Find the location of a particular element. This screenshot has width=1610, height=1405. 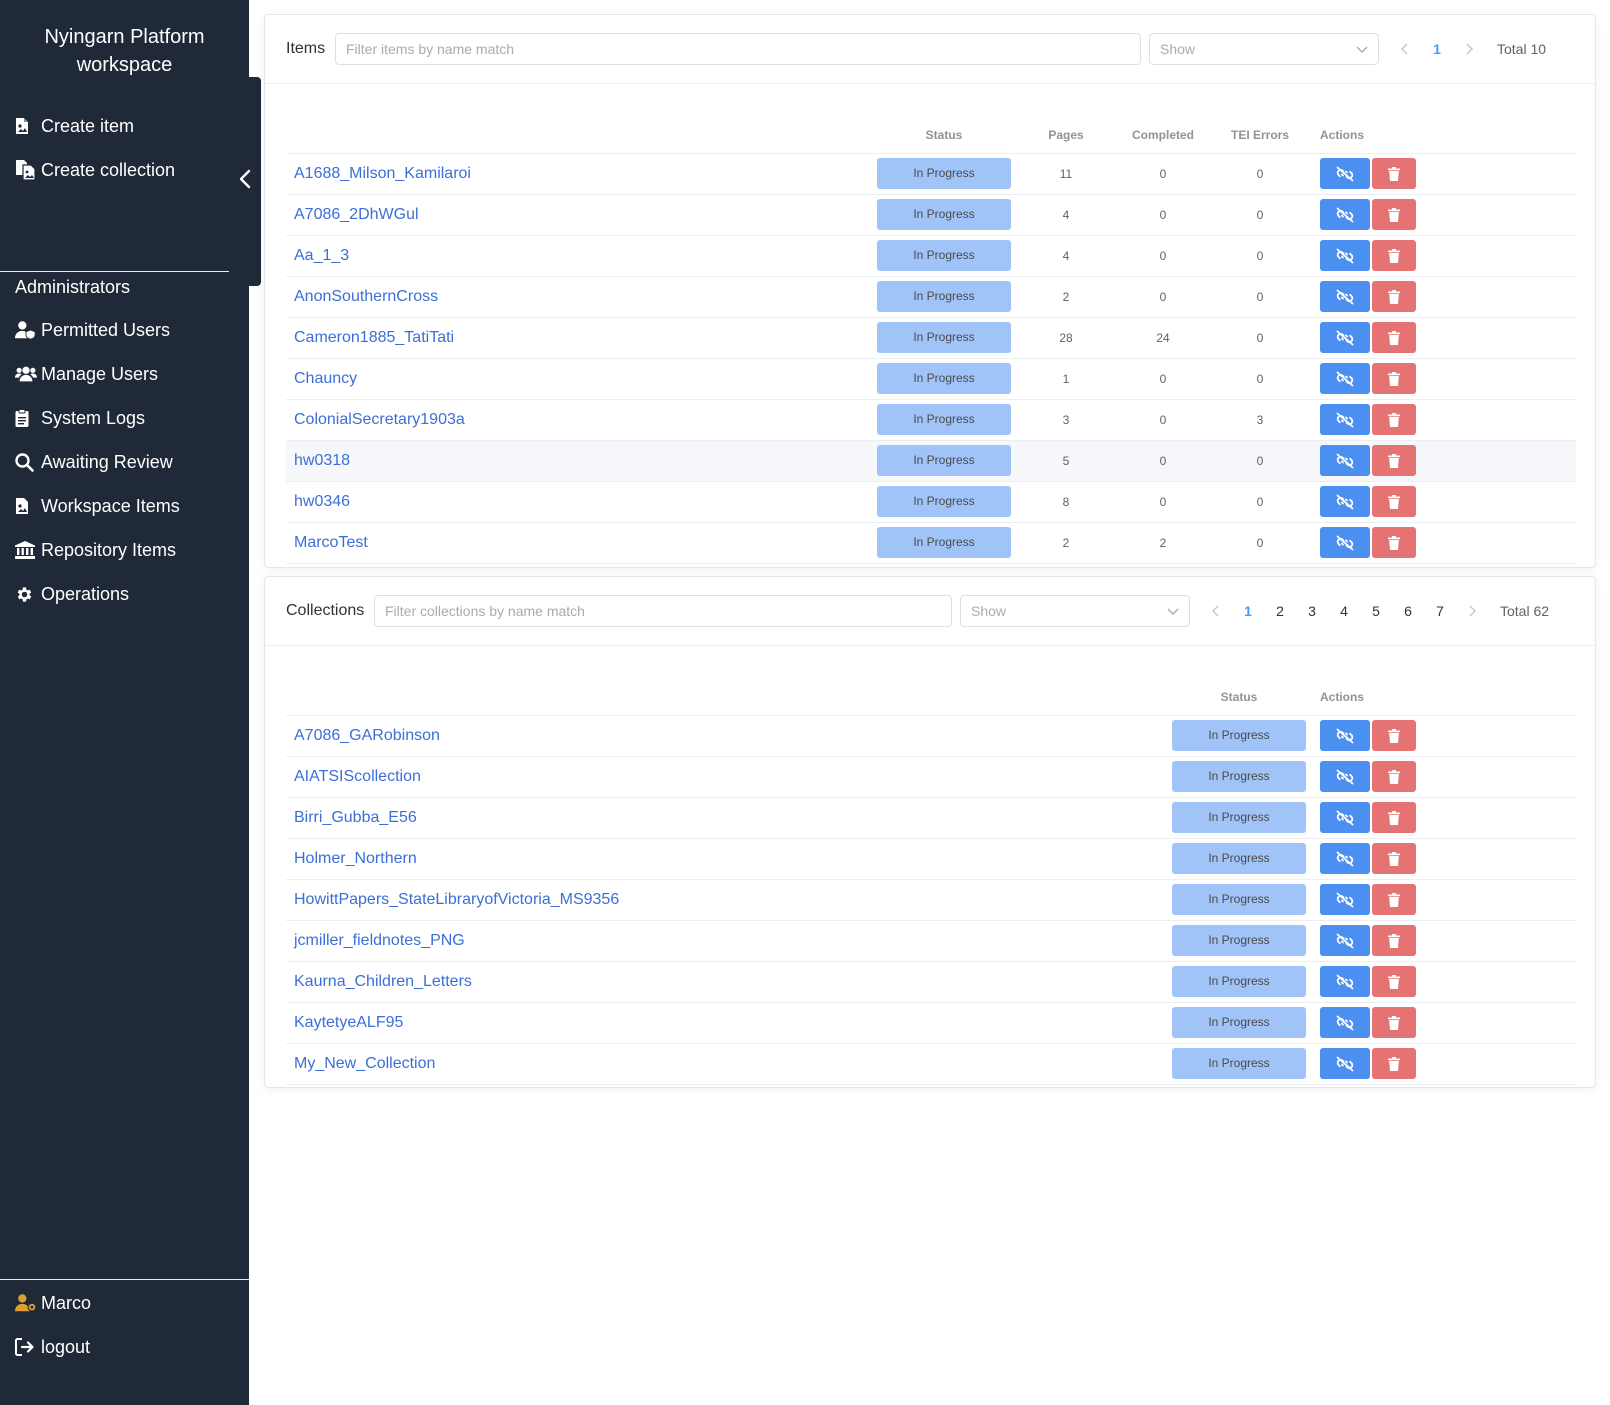

page-number: 5 is located at coordinates (1376, 611).